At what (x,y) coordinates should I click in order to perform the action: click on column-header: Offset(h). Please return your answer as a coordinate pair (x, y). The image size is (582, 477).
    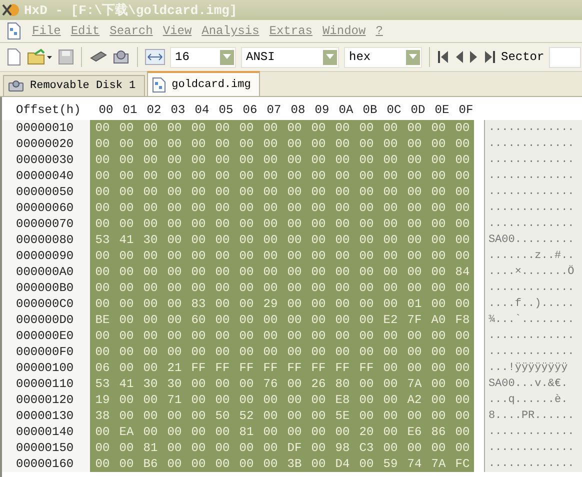
    Looking at the image, I should click on (48, 110).